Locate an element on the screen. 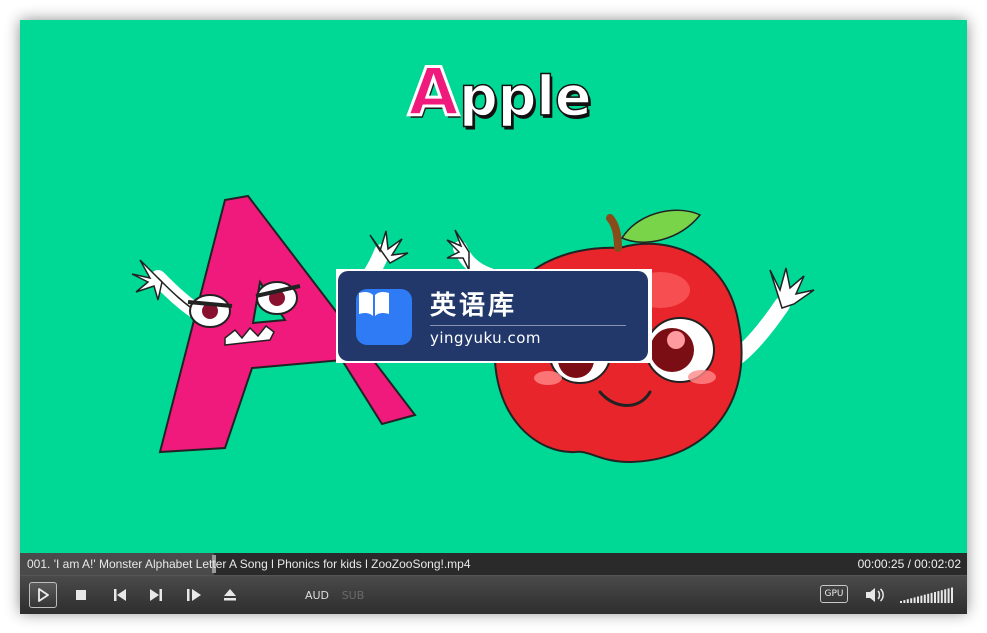 Image resolution: width=987 pixels, height=633 pixels. play-button is located at coordinates (43, 595).